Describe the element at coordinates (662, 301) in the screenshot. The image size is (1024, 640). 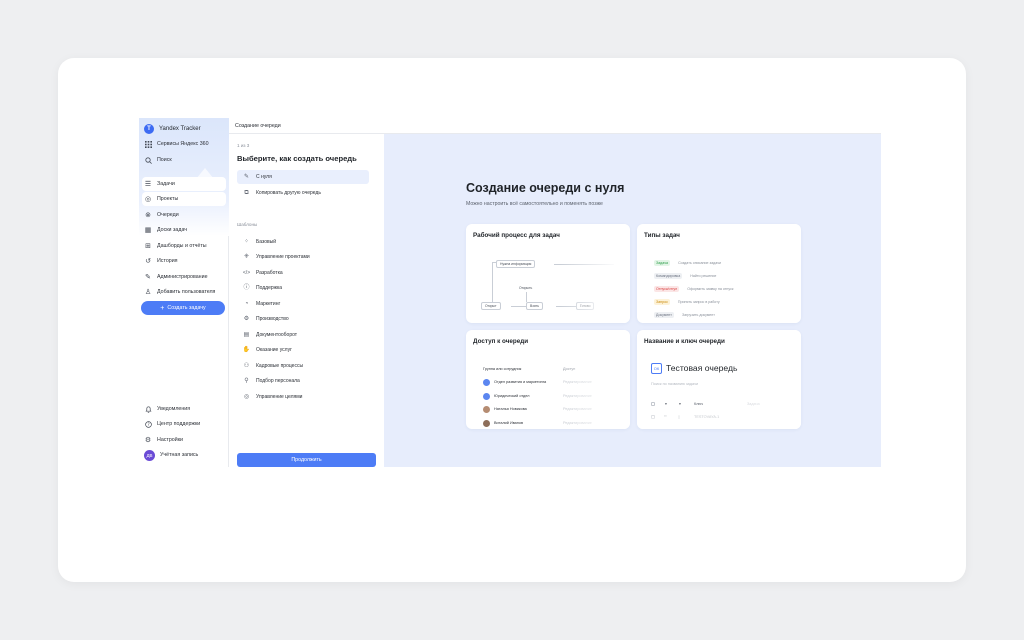
I see `task-type-tag: Запрос` at that location.